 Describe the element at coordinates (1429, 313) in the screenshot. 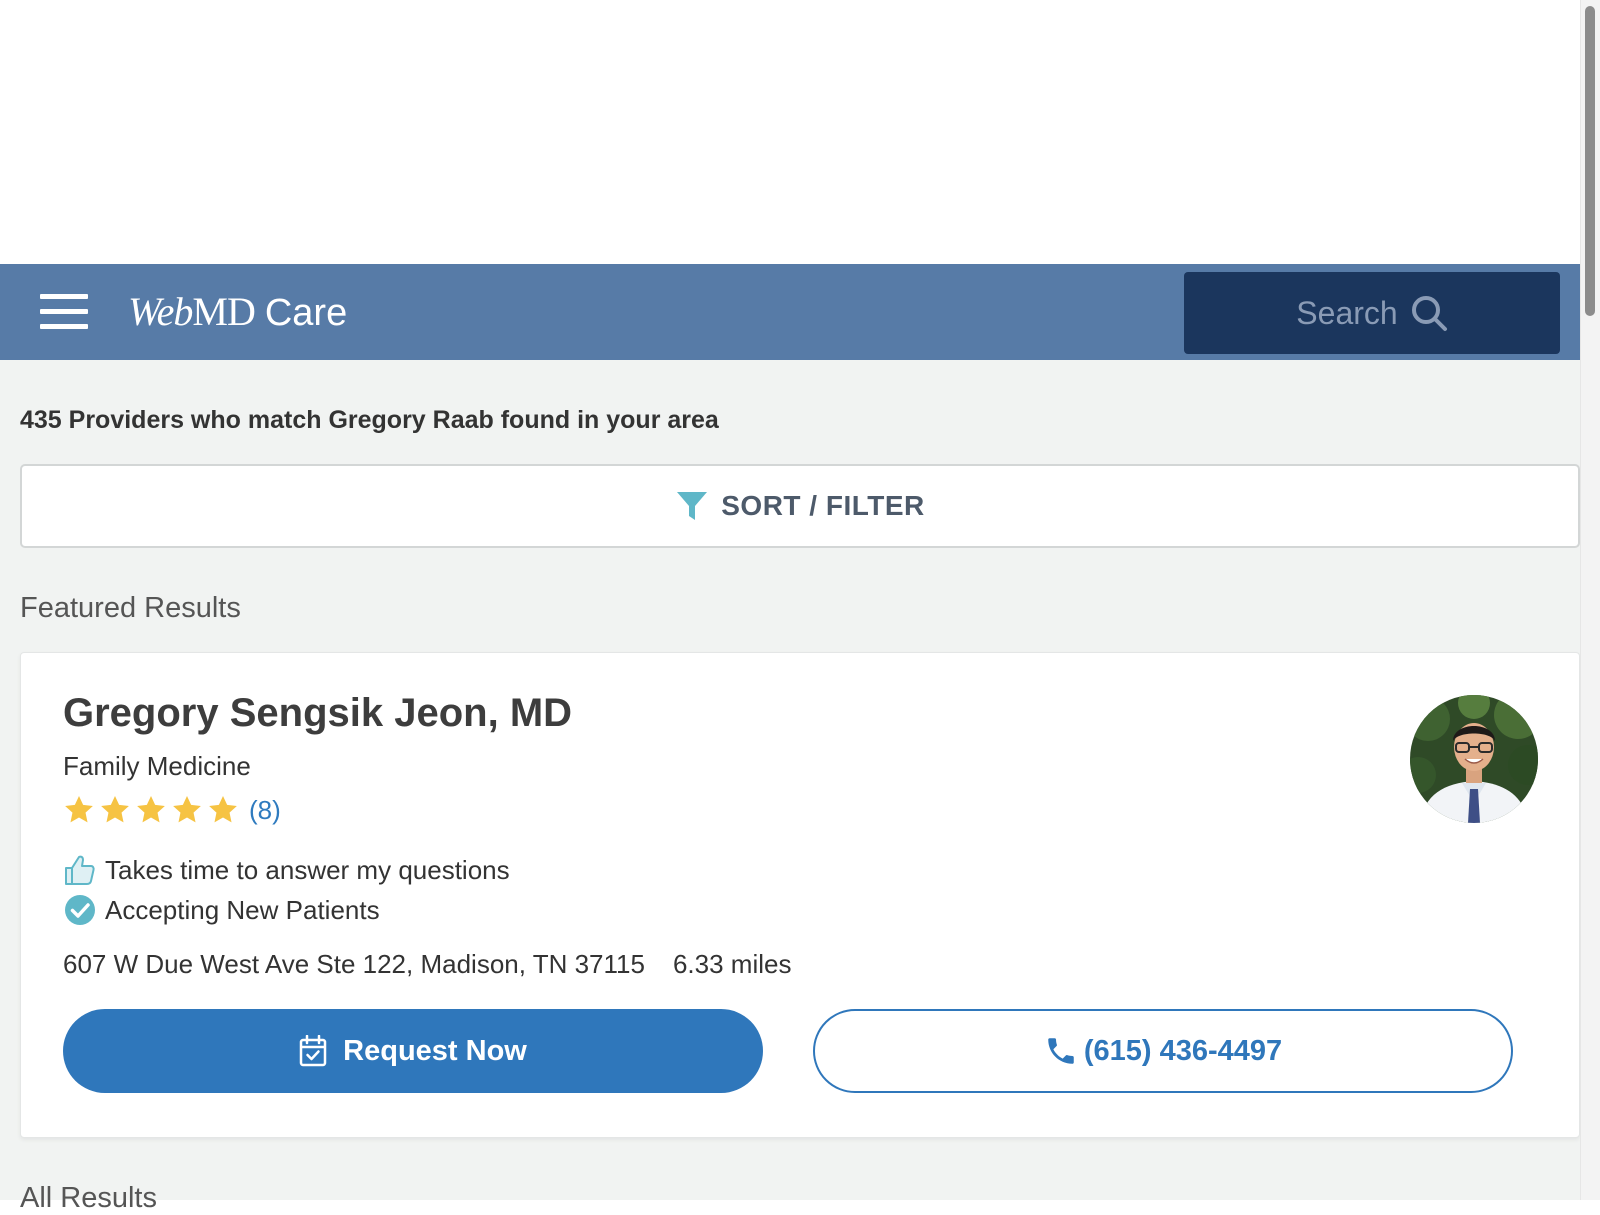

I see `search-icon` at that location.